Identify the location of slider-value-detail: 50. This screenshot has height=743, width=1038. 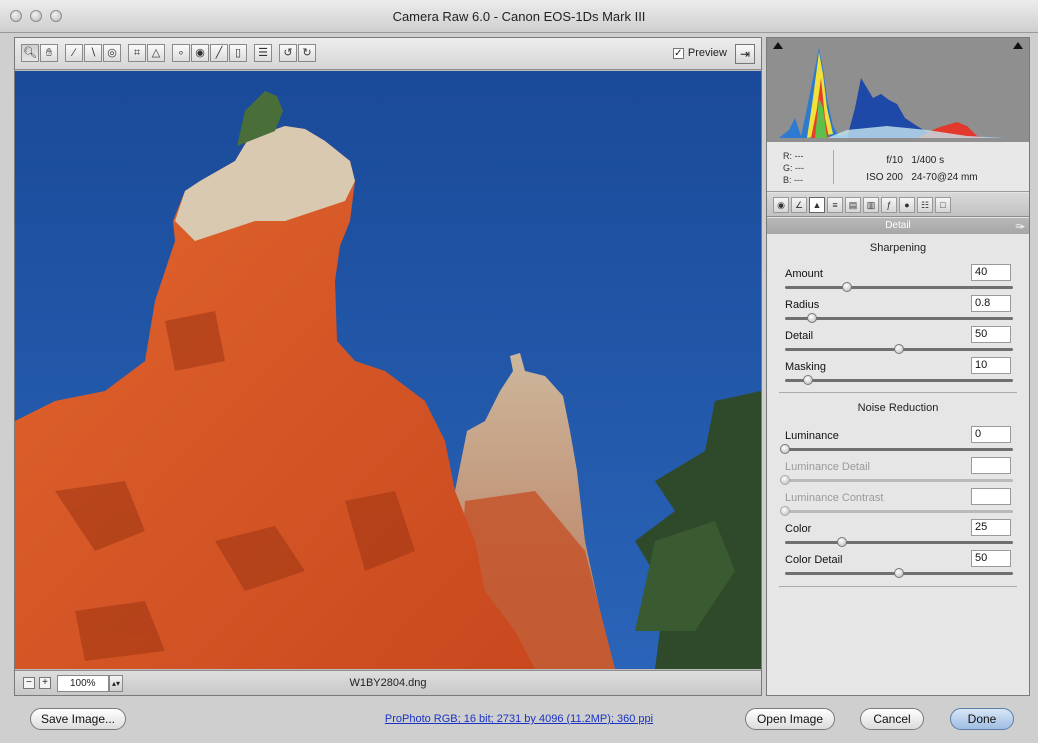
(991, 334).